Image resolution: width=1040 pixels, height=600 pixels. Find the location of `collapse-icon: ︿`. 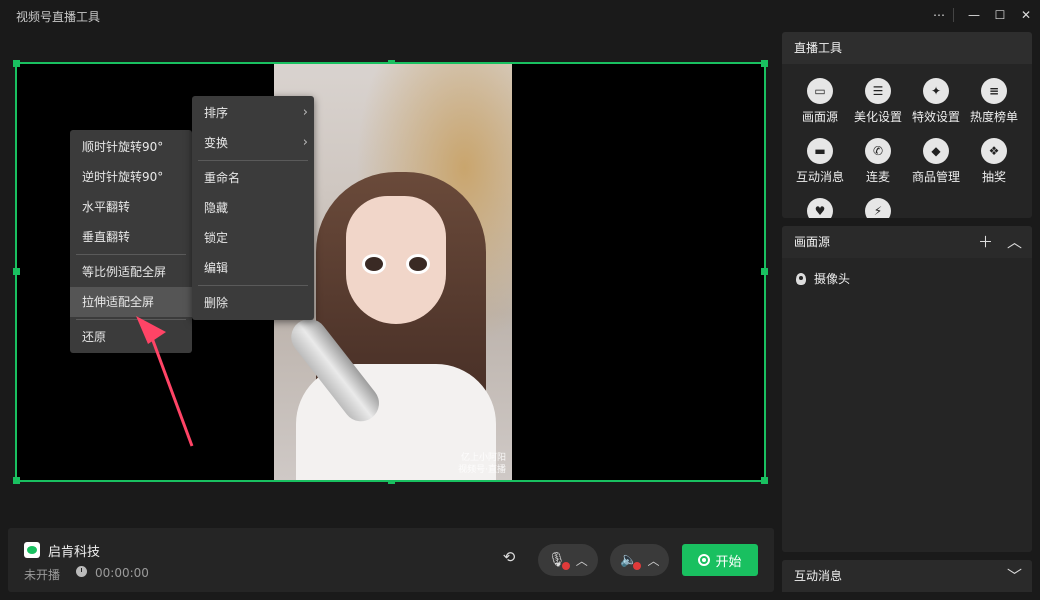

collapse-icon: ︿ is located at coordinates (1014, 242).